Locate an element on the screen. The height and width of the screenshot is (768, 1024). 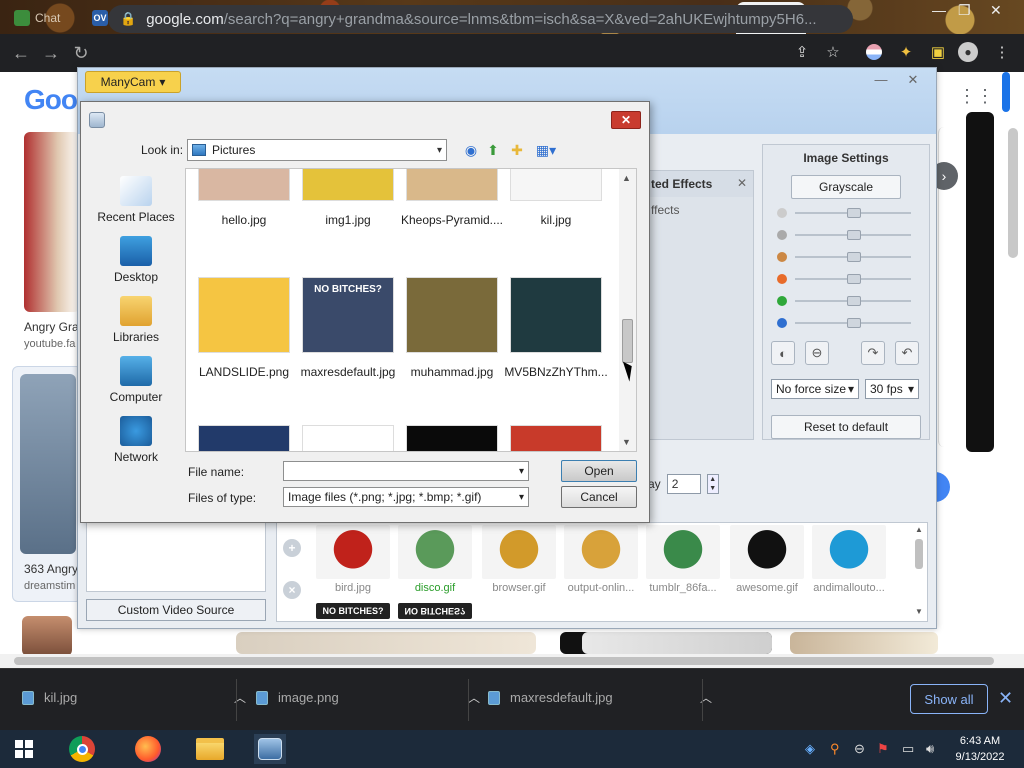
close-icon: ✕ is located at coordinates (742, 183).